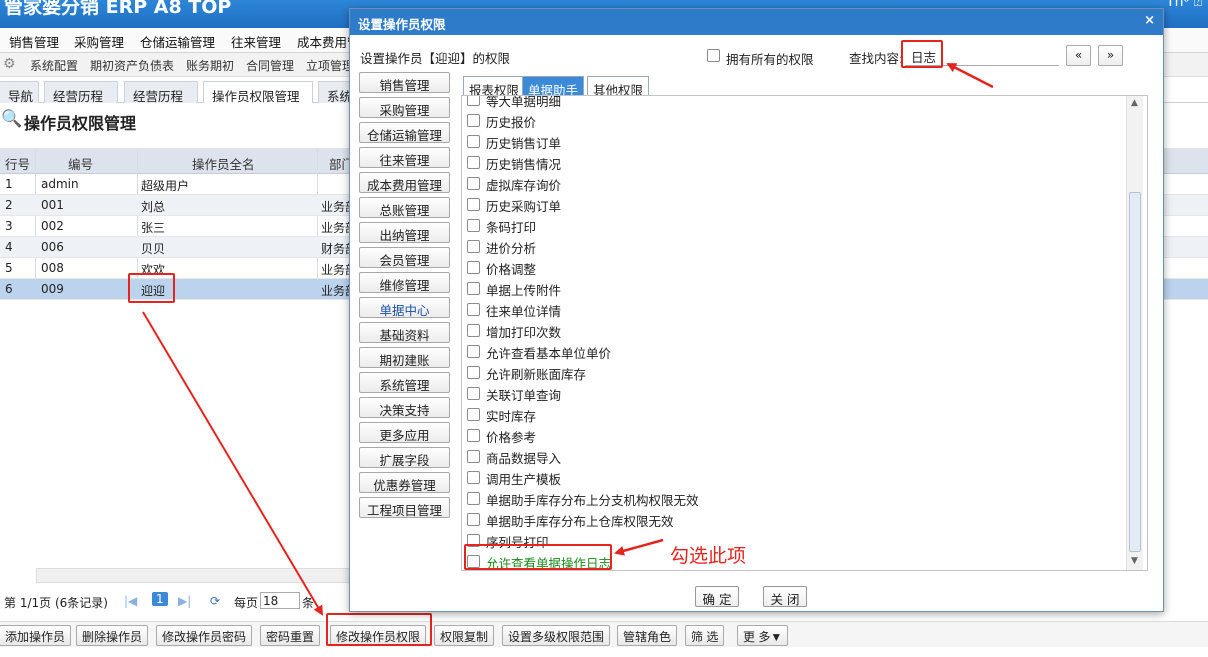 The height and width of the screenshot is (657, 1208). Describe the element at coordinates (639, 547) in the screenshot. I see `arrow-to-permission` at that location.